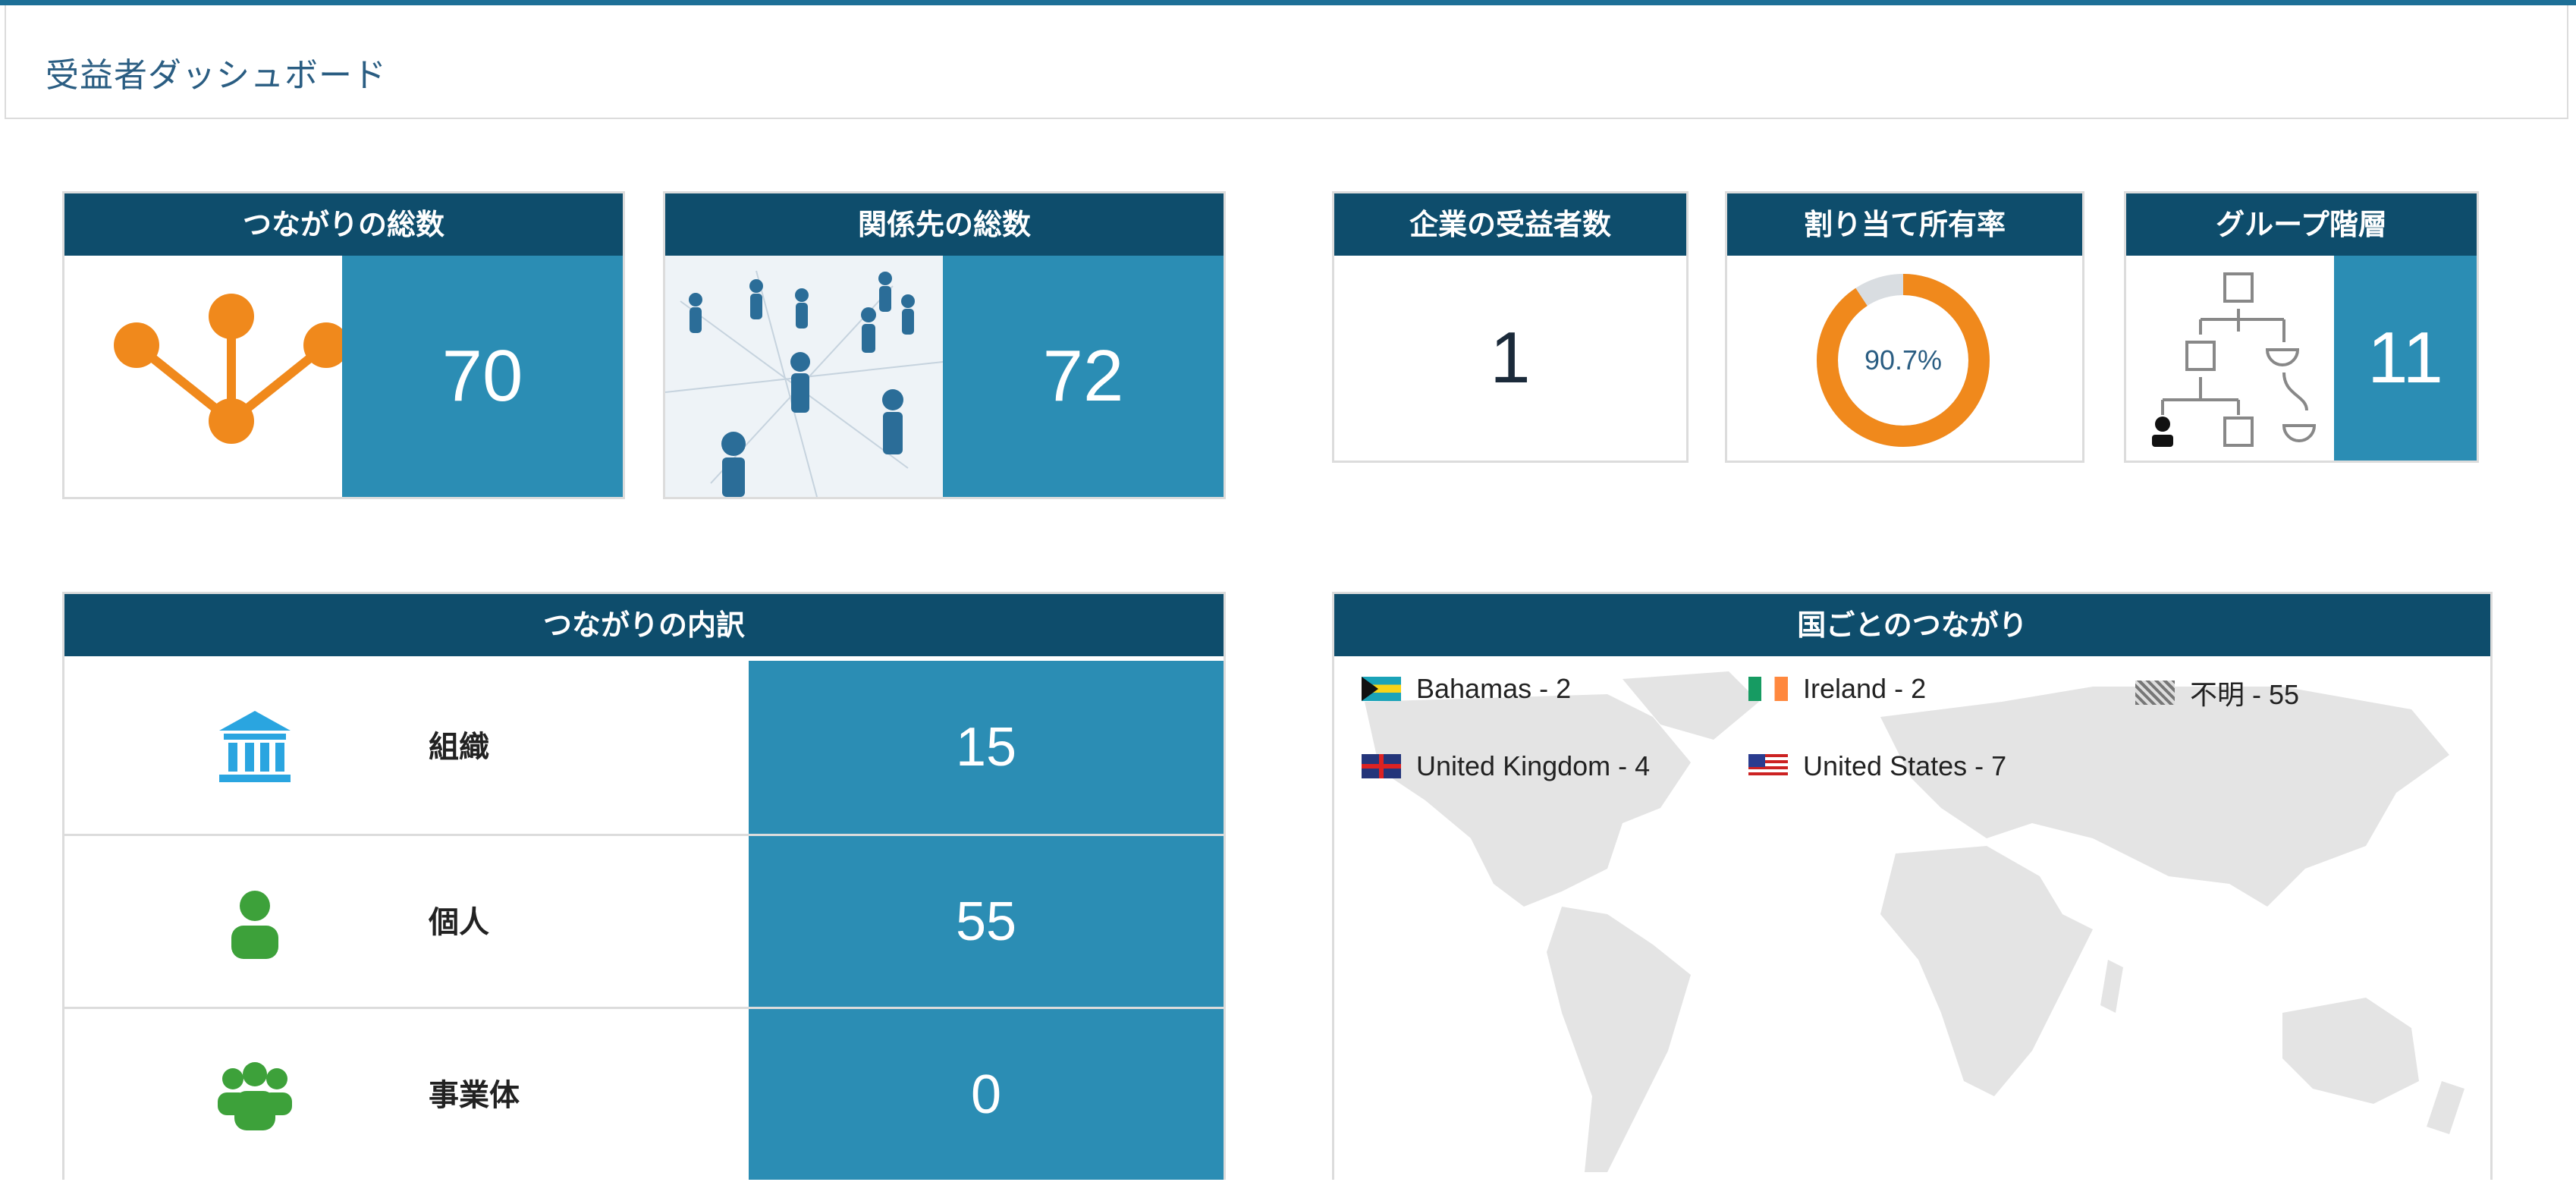 This screenshot has height=1182, width=2576. I want to click on row-label: 個人, so click(459, 922).